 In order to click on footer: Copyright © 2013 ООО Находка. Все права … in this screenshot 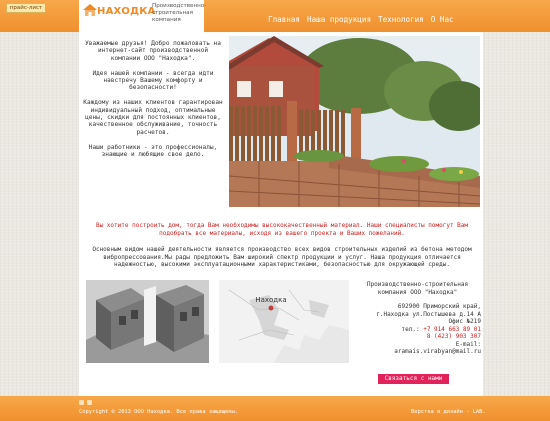, I will do `click(275, 408)`.